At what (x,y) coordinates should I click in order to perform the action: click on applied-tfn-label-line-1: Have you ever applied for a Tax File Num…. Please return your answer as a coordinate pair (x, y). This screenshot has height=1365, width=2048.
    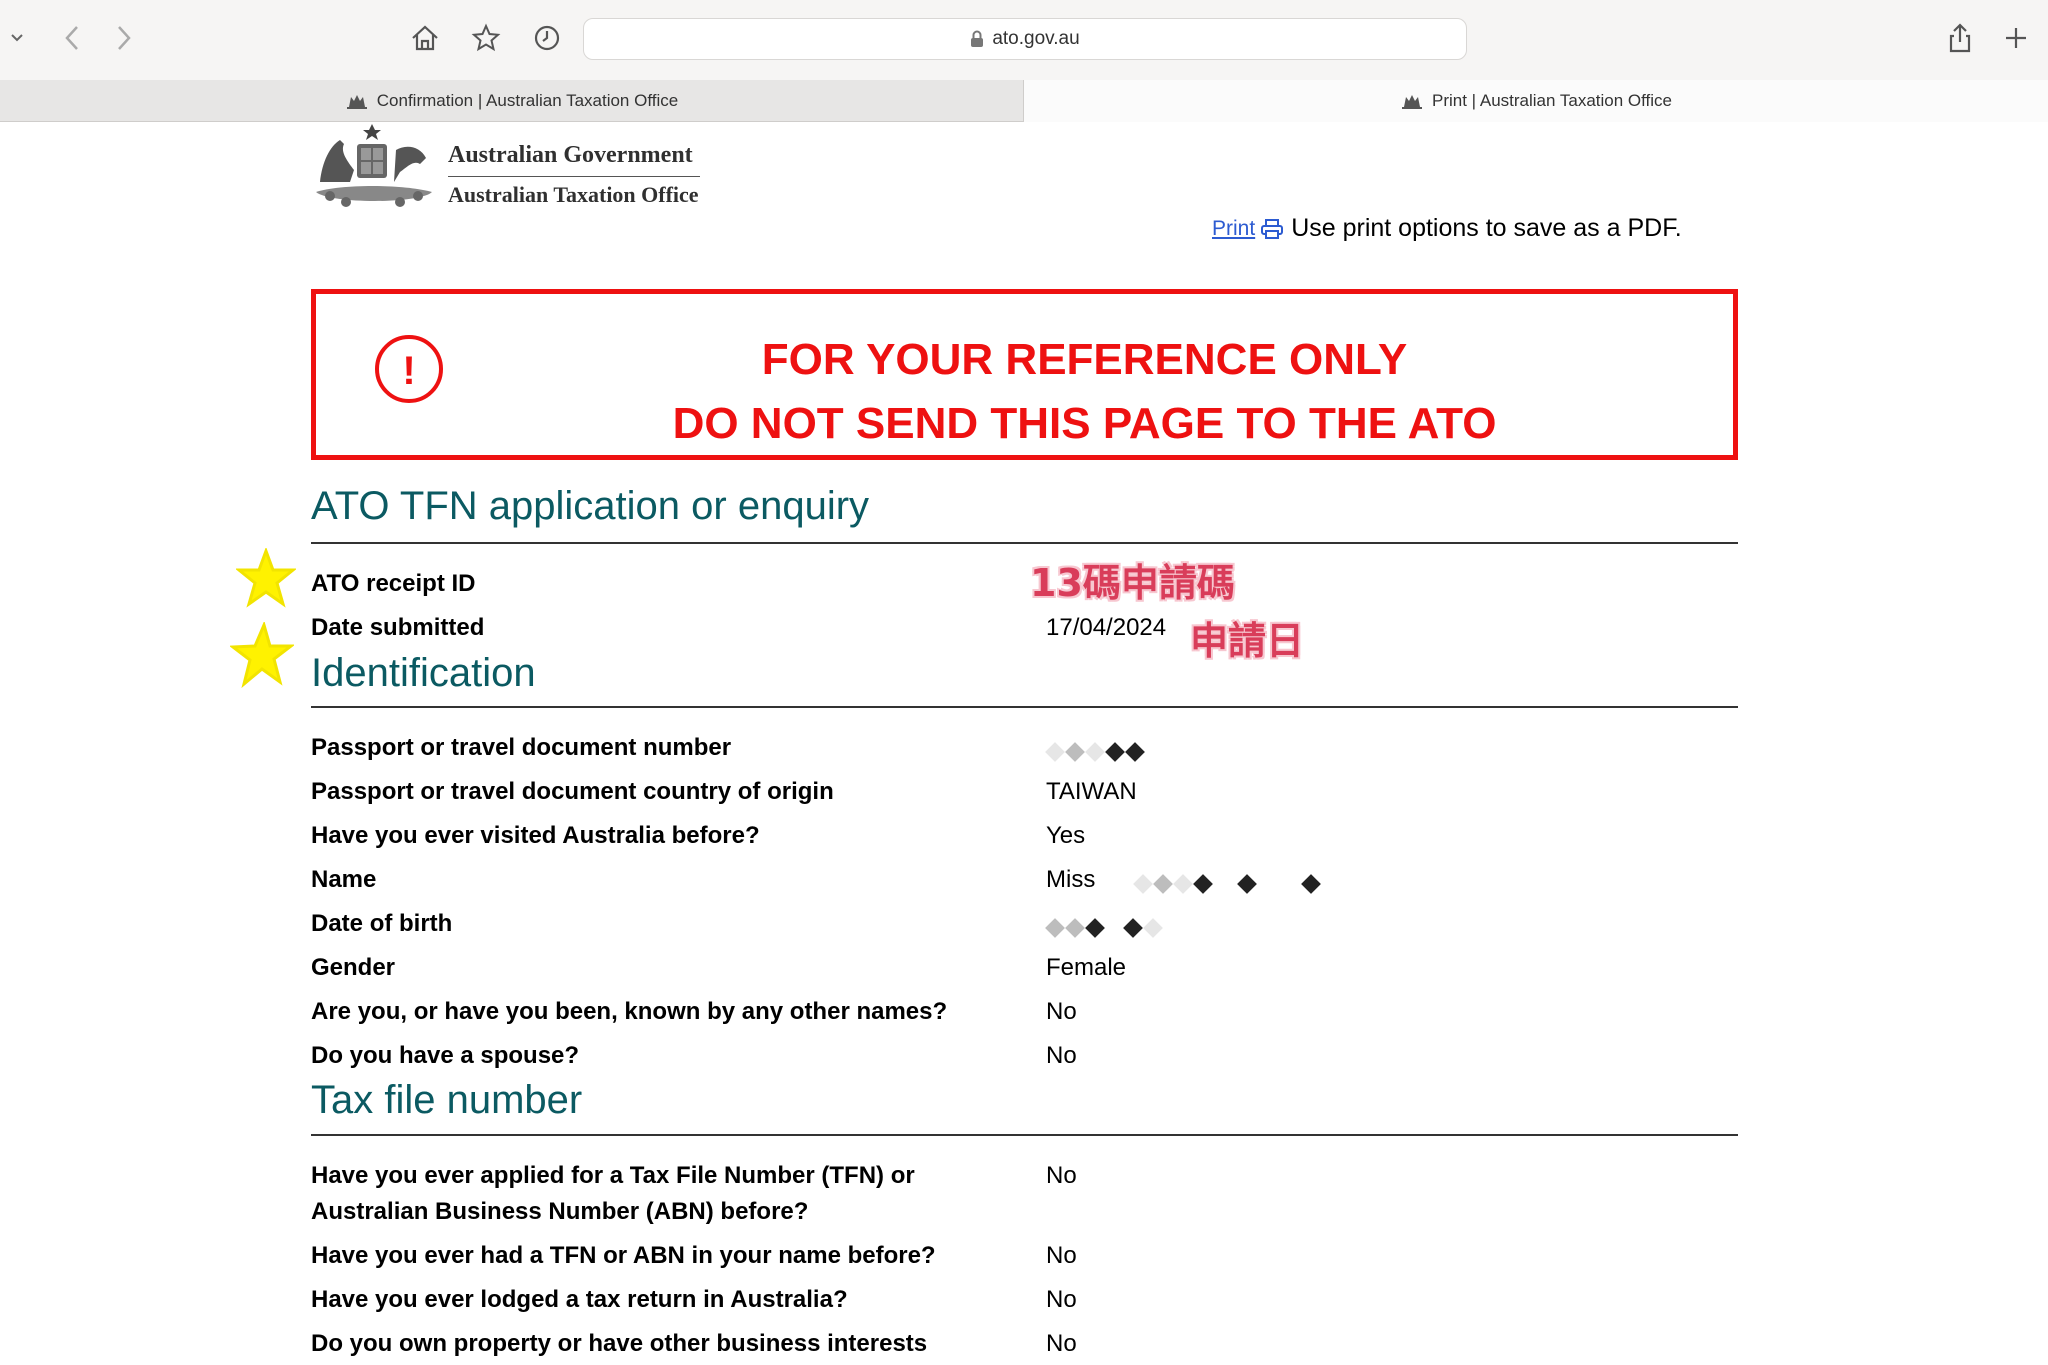
    Looking at the image, I should click on (613, 1175).